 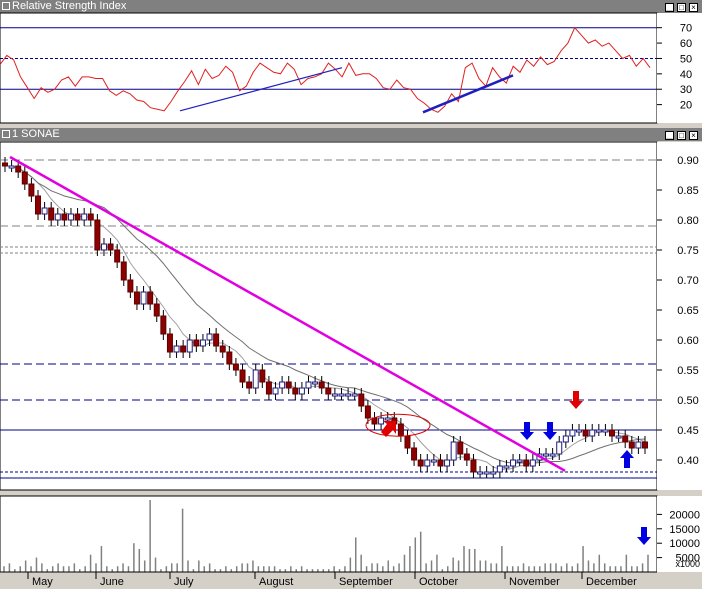 I want to click on x-axis-month-label: August, so click(x=276, y=582).